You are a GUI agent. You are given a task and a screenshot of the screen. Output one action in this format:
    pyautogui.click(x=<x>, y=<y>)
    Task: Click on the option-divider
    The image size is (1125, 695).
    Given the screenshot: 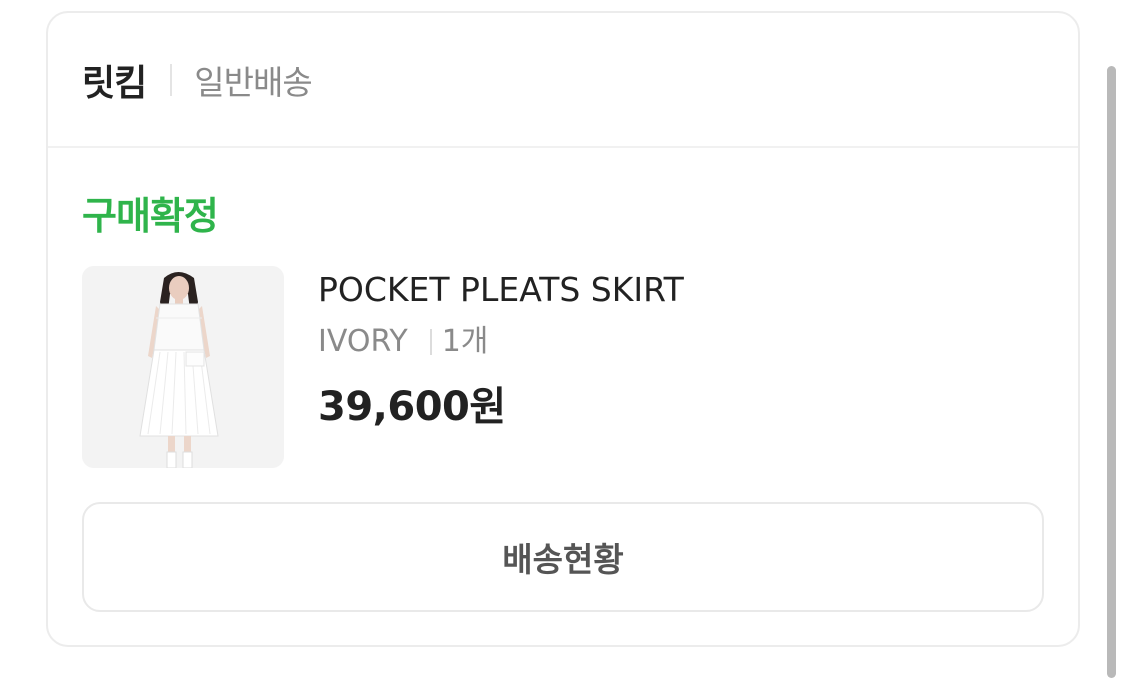 What is the action you would take?
    pyautogui.click(x=430, y=342)
    